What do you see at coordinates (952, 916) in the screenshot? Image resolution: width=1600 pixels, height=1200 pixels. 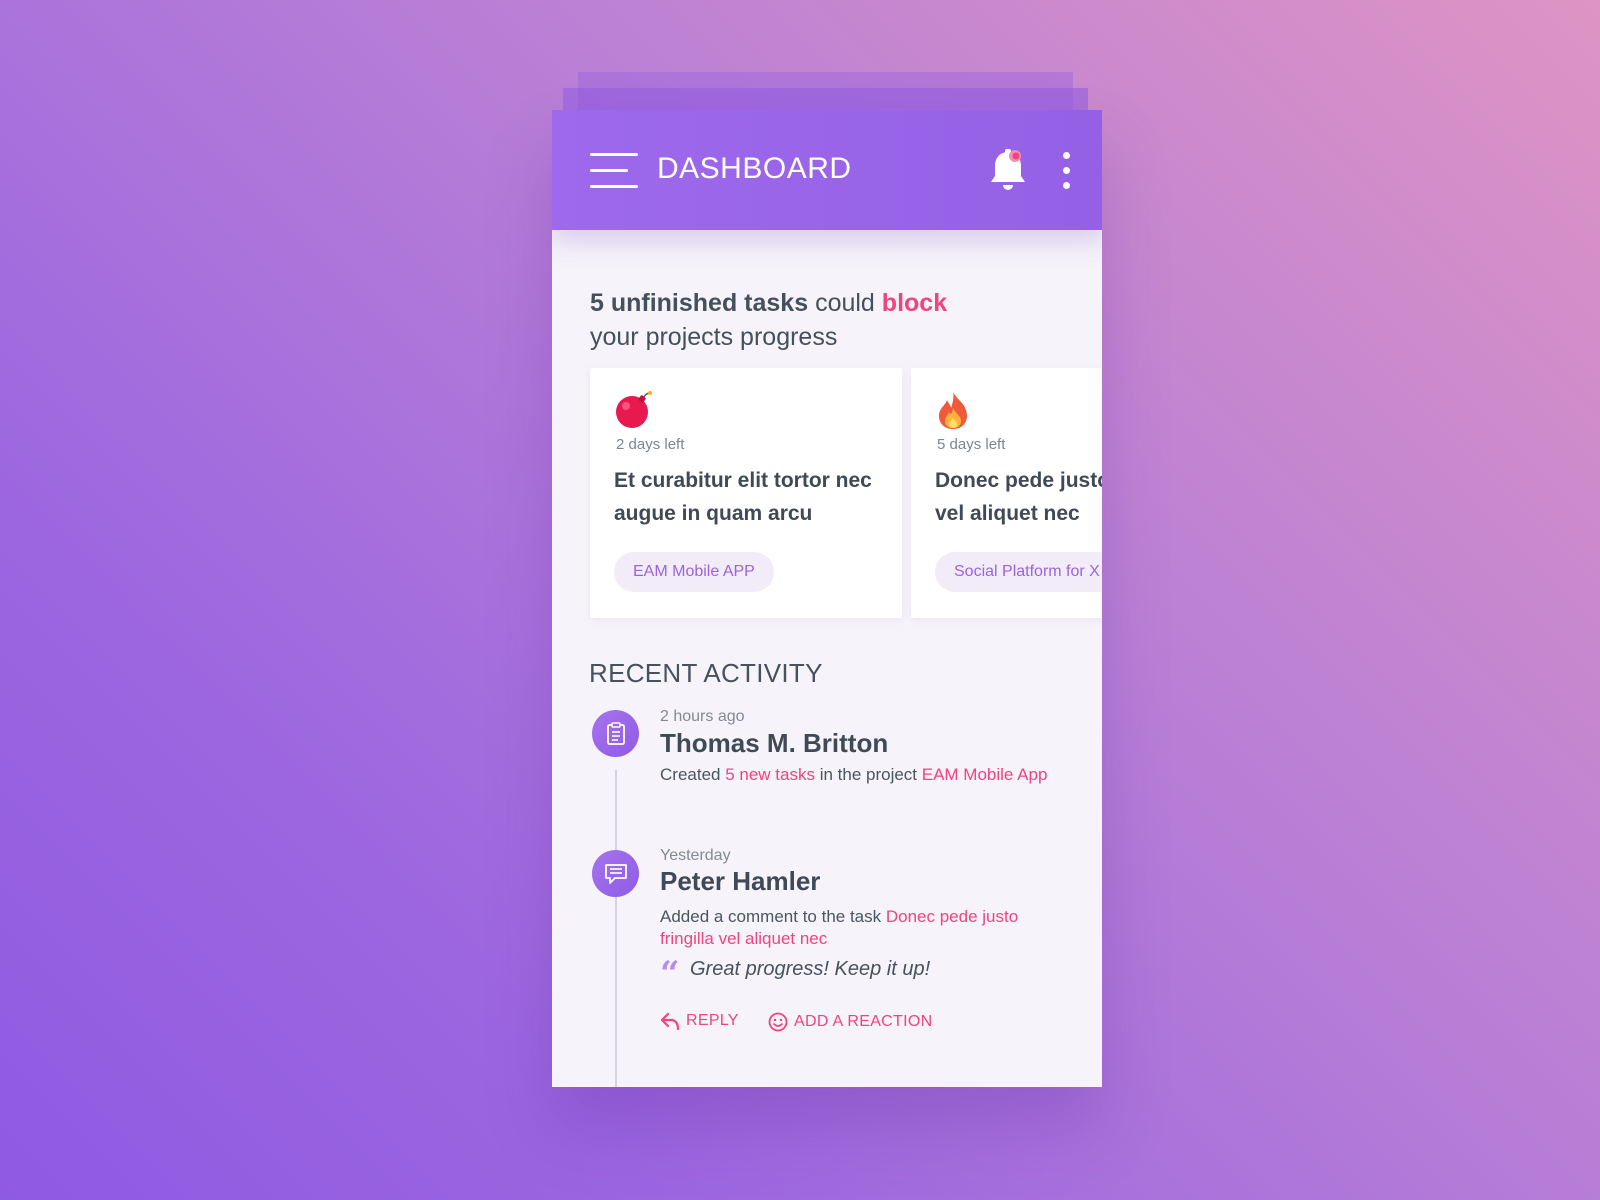 I see `task-link: Donec pede justo` at bounding box center [952, 916].